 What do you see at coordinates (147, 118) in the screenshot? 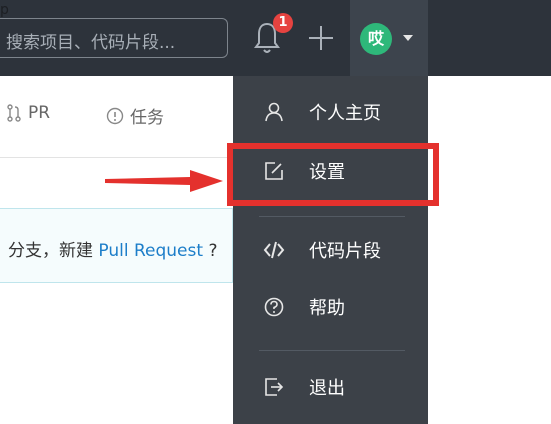
I see `tab-tasks-label: 任务` at bounding box center [147, 118].